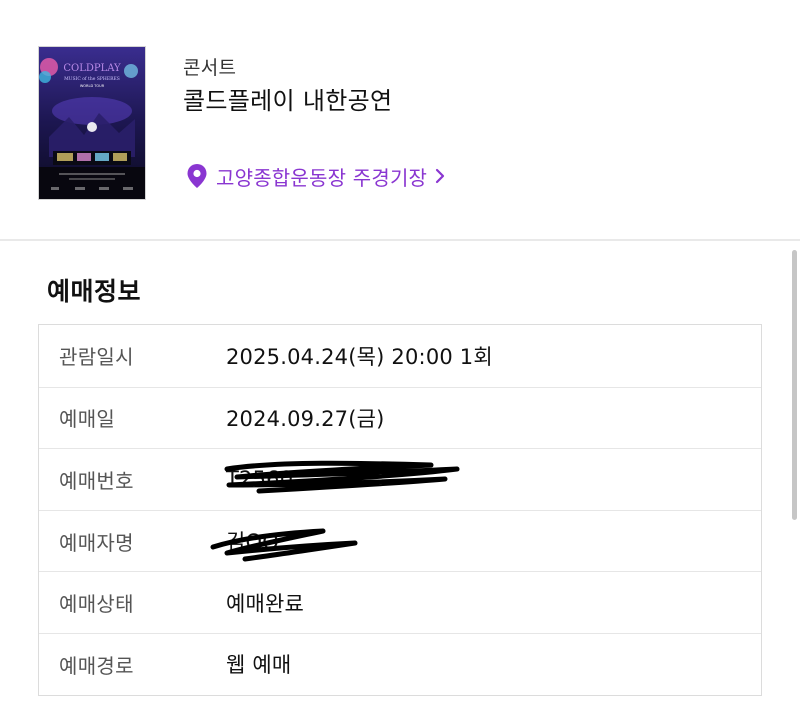 Image resolution: width=800 pixels, height=712 pixels. I want to click on venue-link: 고양종합운동장 주경기장, so click(316, 176).